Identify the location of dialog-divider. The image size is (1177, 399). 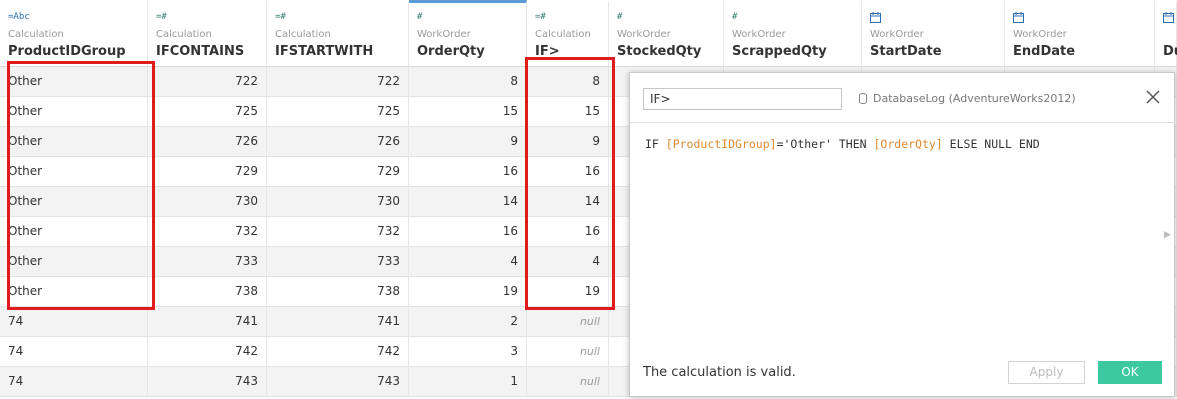
(903, 122).